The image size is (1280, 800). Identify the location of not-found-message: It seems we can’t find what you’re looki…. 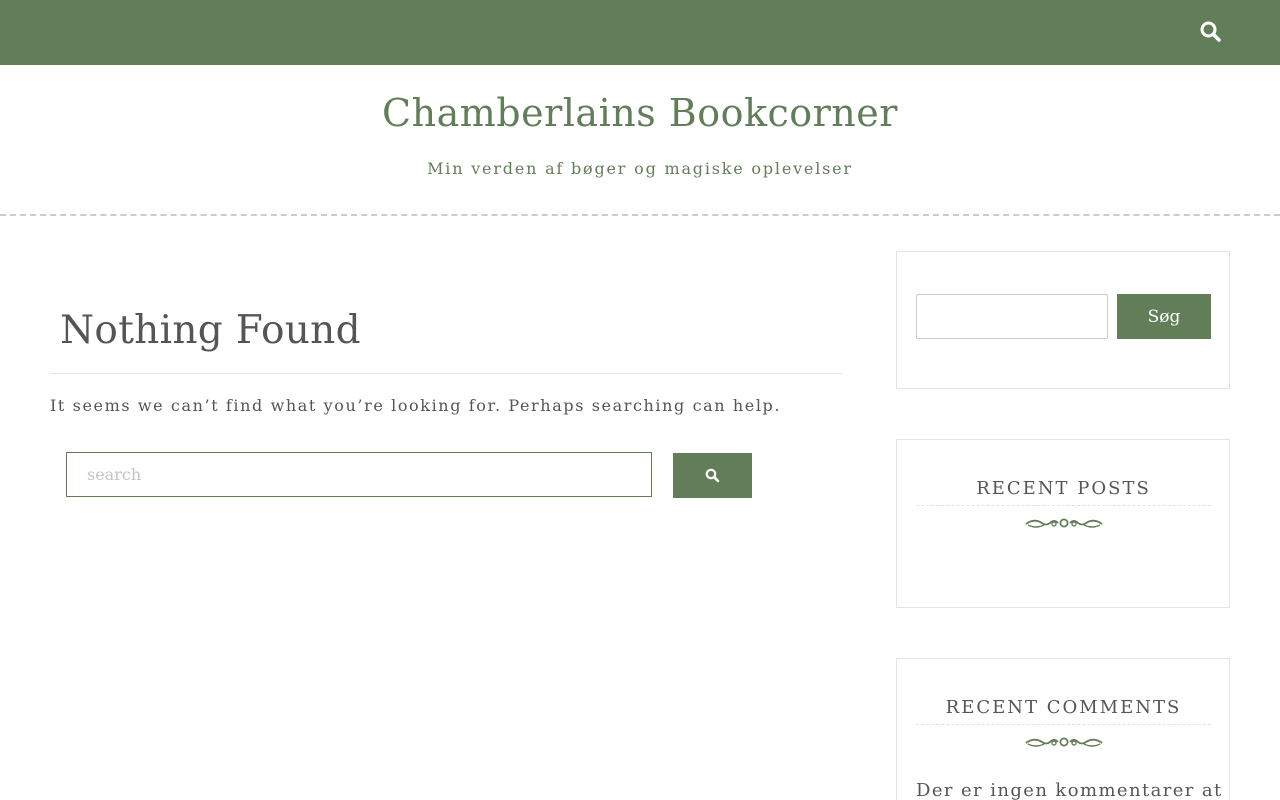
(416, 405).